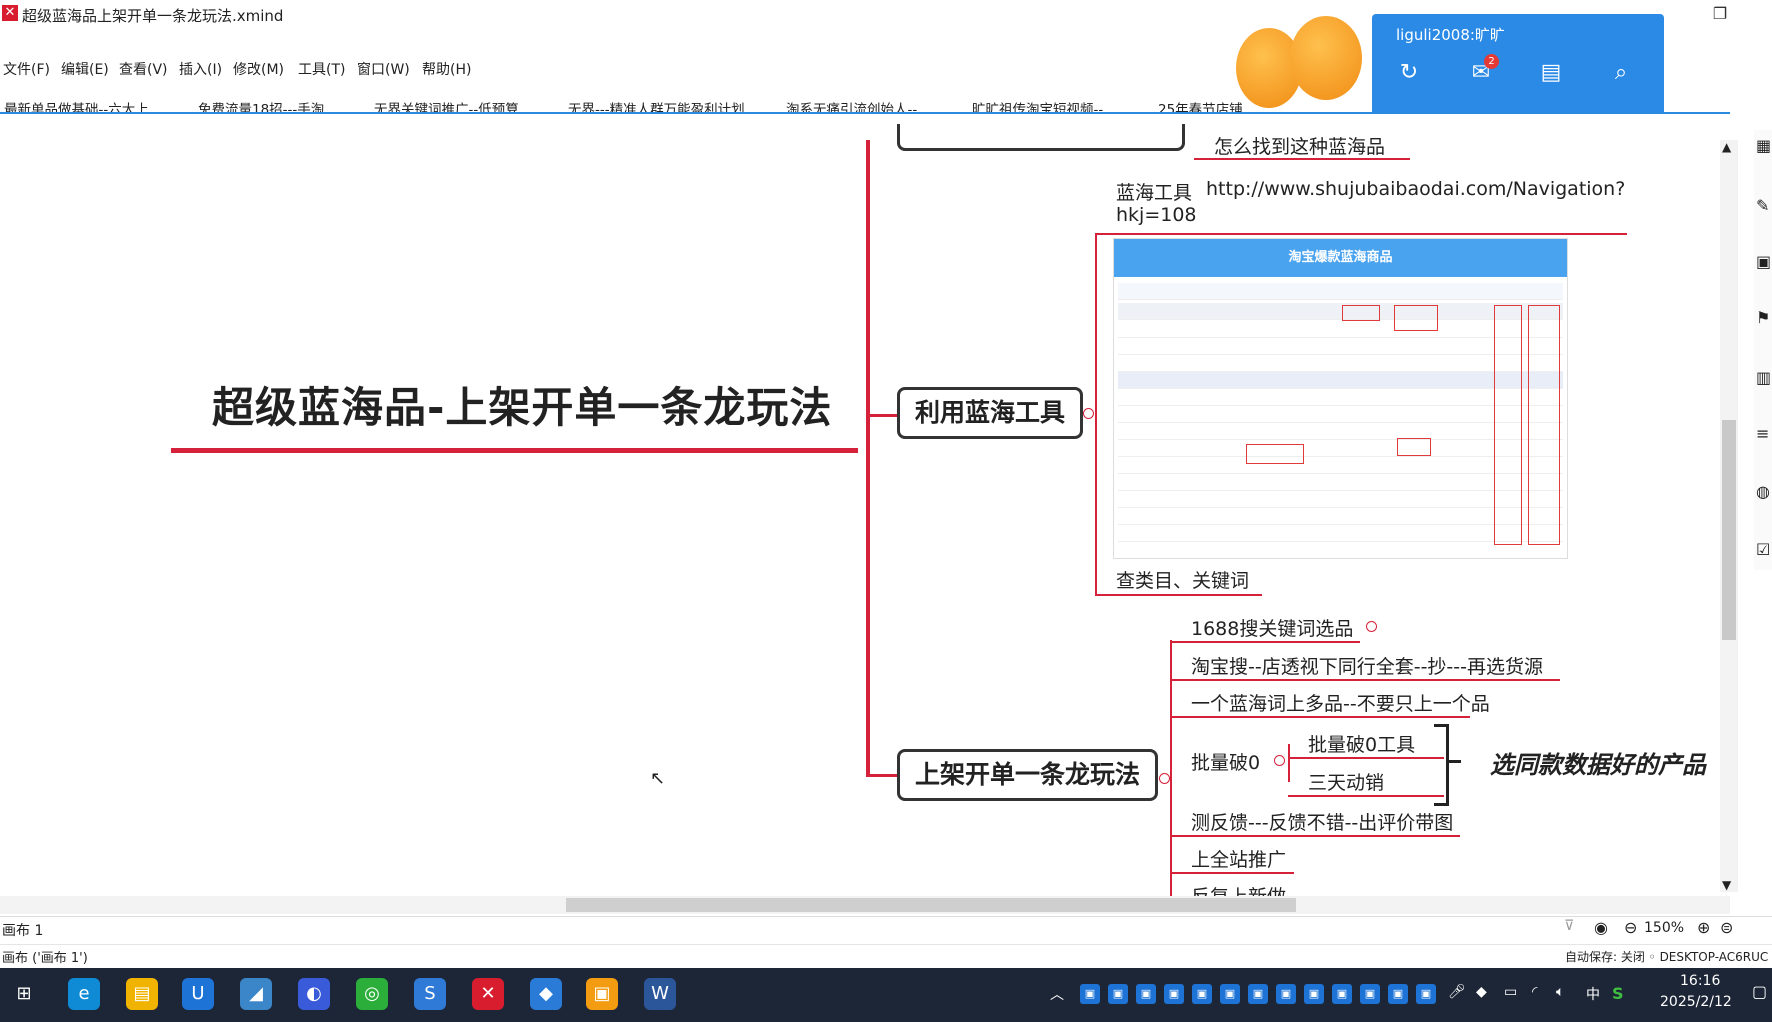 This screenshot has height=1022, width=1772. What do you see at coordinates (1340, 258) in the screenshot?
I see `shot-header: 淘宝爆款蓝海商品` at bounding box center [1340, 258].